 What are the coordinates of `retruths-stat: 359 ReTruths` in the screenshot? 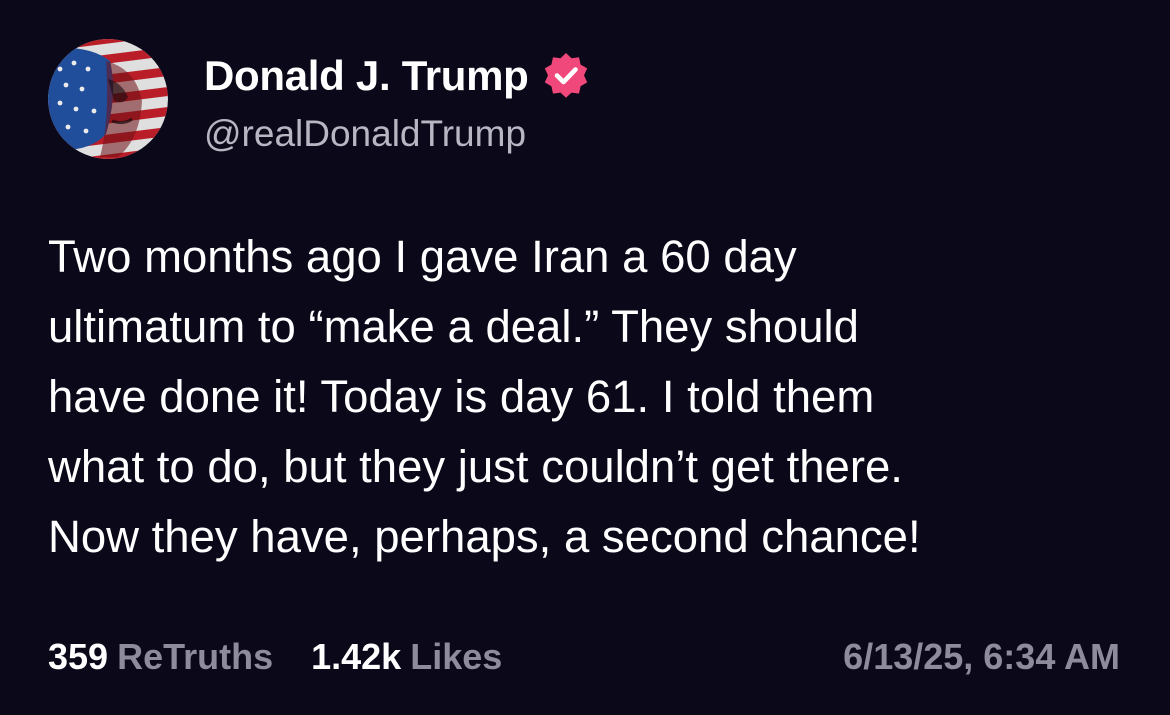 It's located at (160, 657).